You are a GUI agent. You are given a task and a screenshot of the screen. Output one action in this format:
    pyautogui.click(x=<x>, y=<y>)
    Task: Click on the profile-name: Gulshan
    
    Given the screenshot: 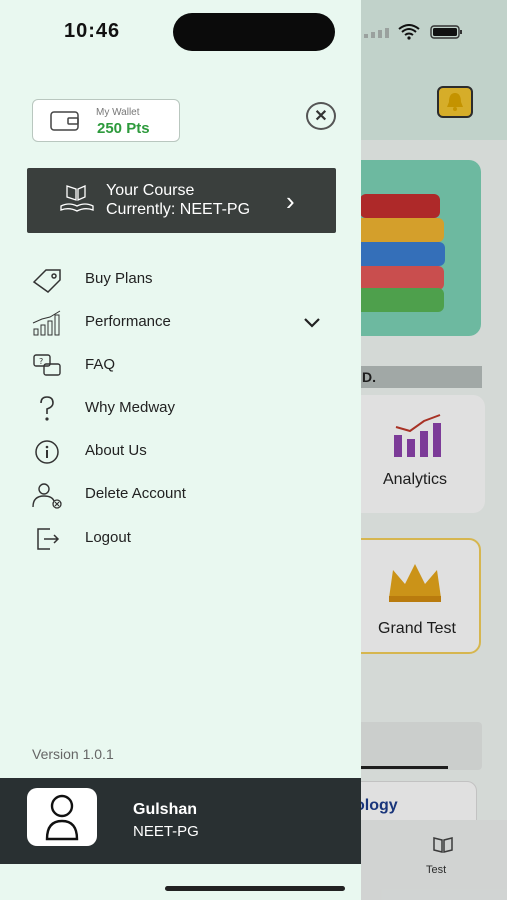 What is the action you would take?
    pyautogui.click(x=165, y=809)
    